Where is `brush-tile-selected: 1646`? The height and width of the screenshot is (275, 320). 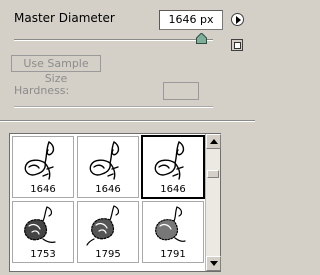
brush-tile-selected: 1646 is located at coordinates (173, 167).